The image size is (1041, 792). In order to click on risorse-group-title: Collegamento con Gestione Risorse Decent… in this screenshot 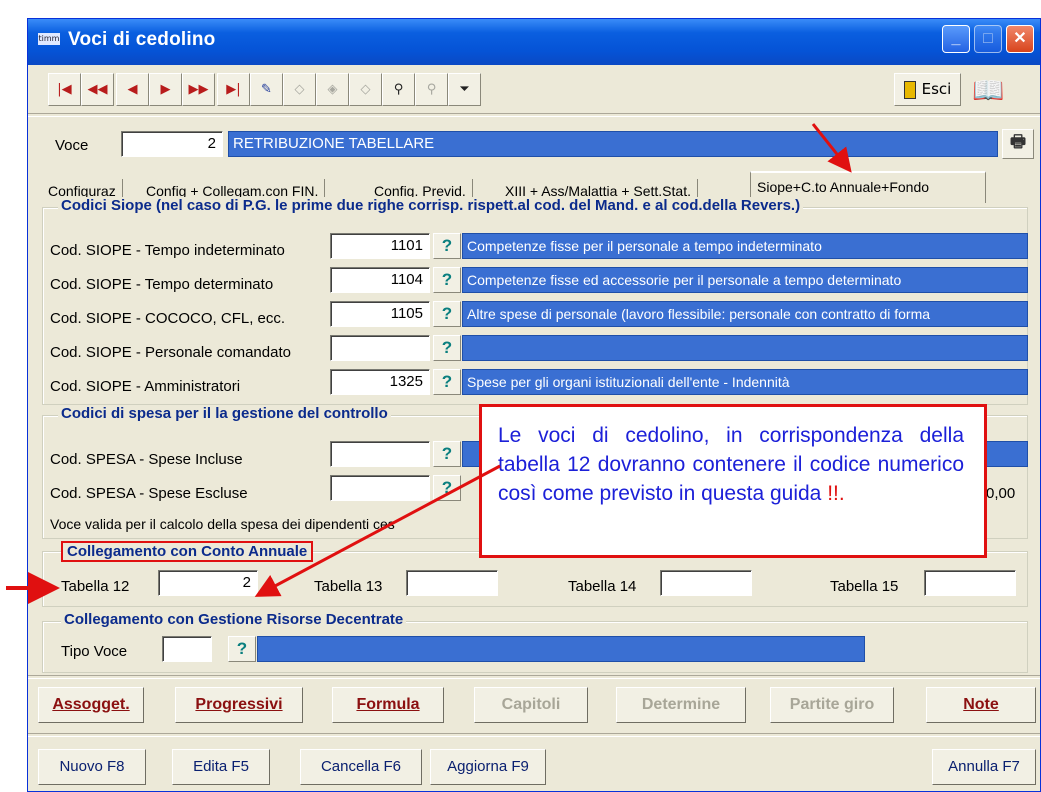, I will do `click(234, 619)`.